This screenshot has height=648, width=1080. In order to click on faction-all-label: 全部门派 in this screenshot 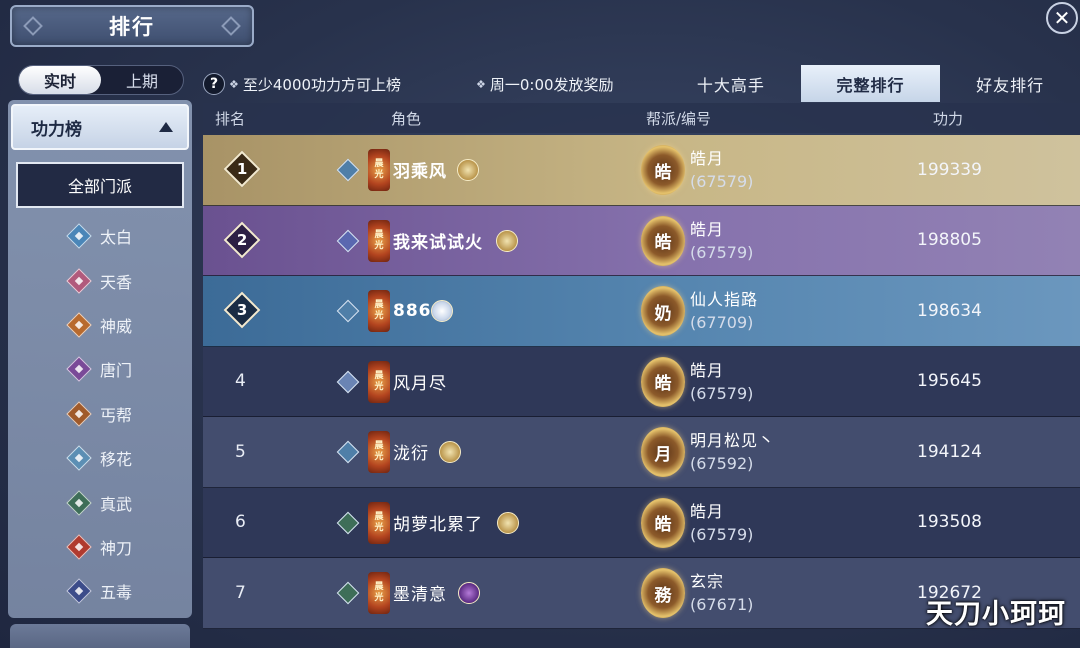, I will do `click(99, 186)`.